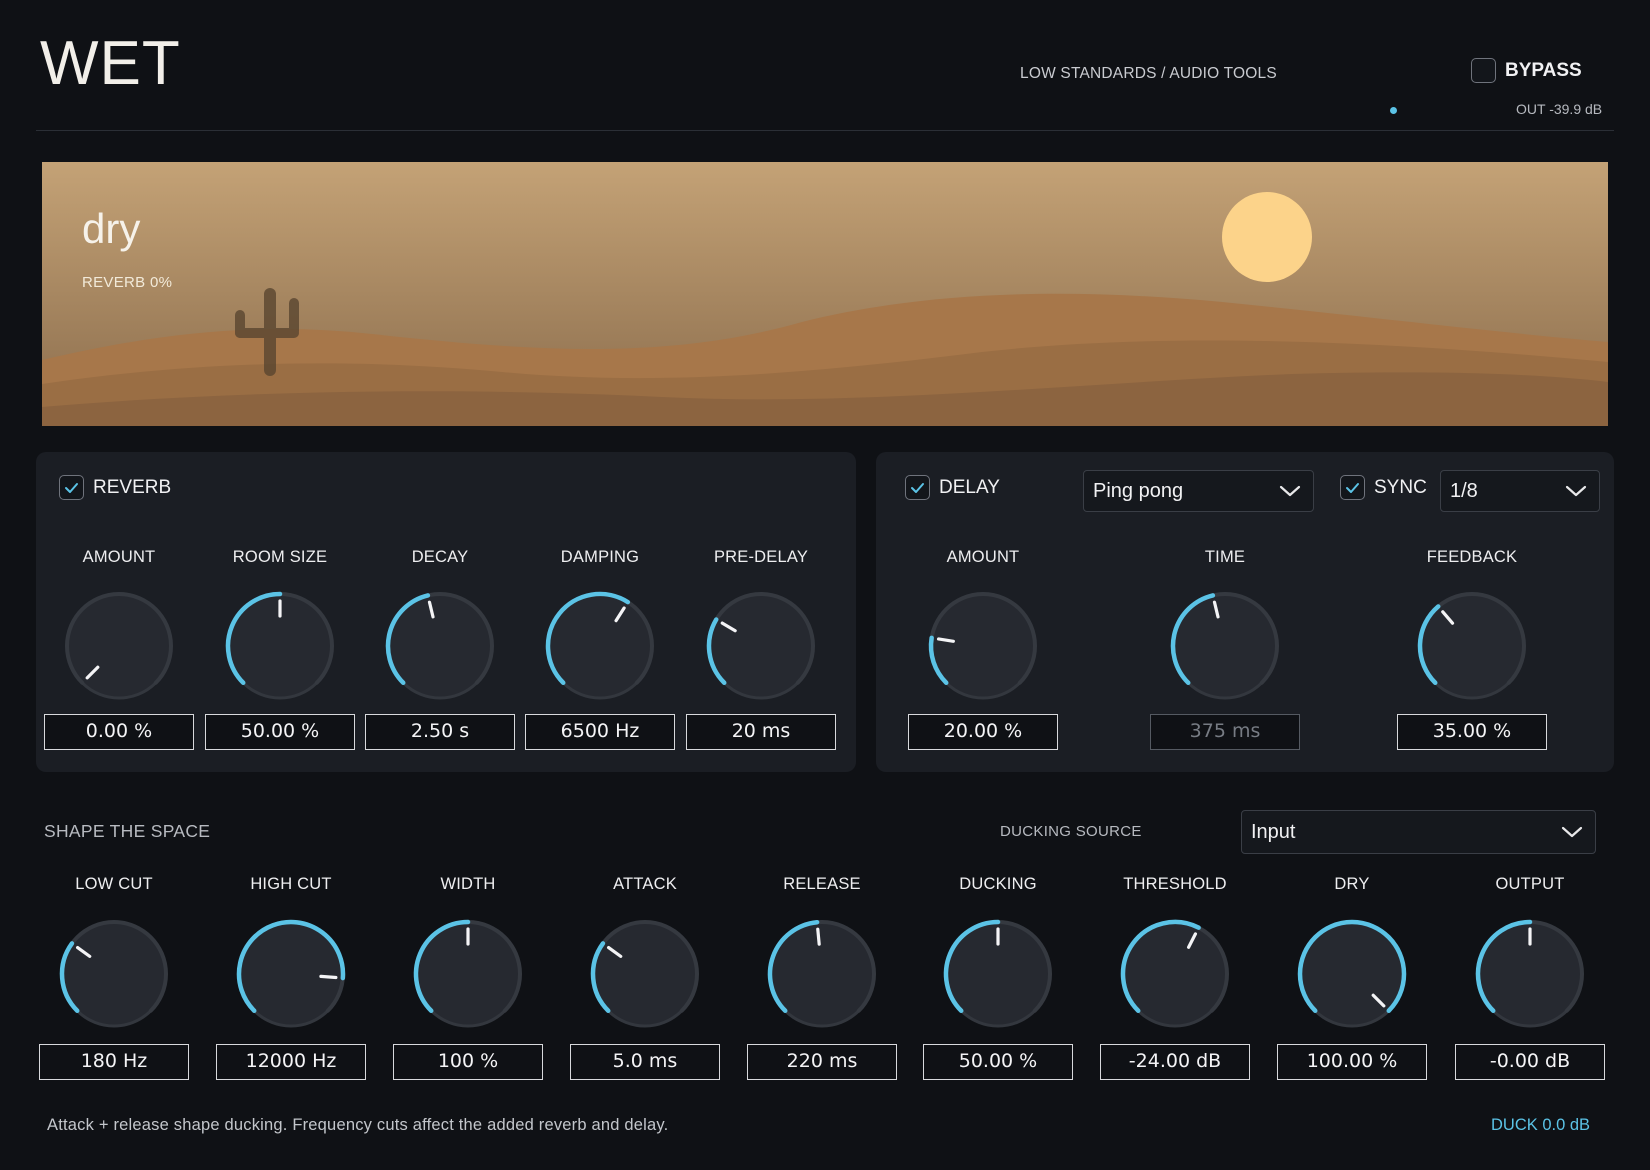 This screenshot has height=1170, width=1650. I want to click on delay-feedback-value-field: 35.00 %, so click(1472, 732).